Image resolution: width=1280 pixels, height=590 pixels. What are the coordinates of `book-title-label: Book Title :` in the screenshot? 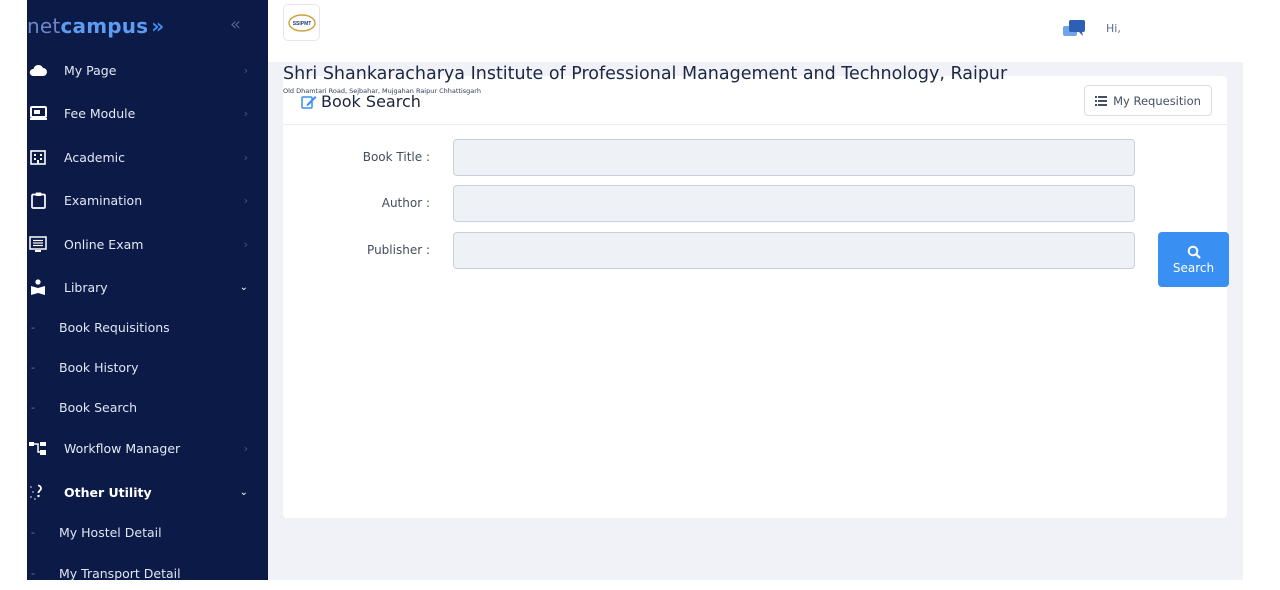 It's located at (396, 157).